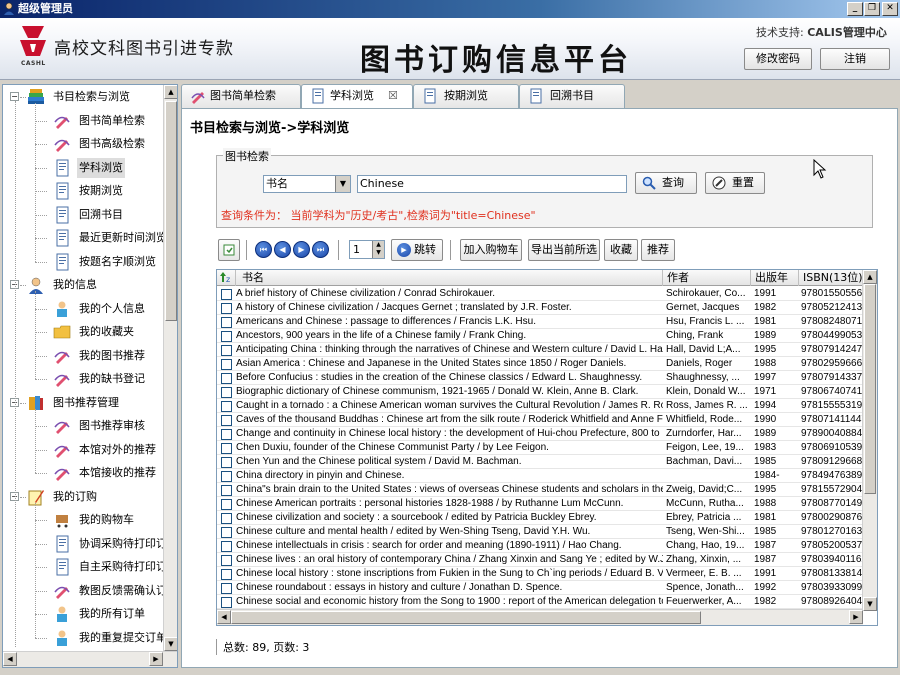 This screenshot has height=675, width=900. What do you see at coordinates (855, 9) in the screenshot?
I see `minimize-button: _` at bounding box center [855, 9].